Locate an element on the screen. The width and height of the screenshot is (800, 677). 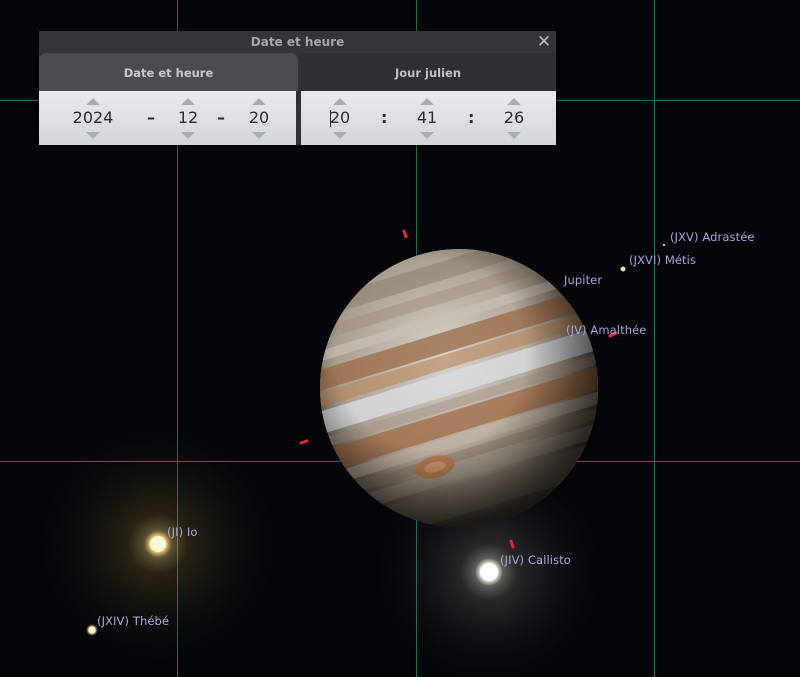
minute-spinner: 41 is located at coordinates (427, 118).